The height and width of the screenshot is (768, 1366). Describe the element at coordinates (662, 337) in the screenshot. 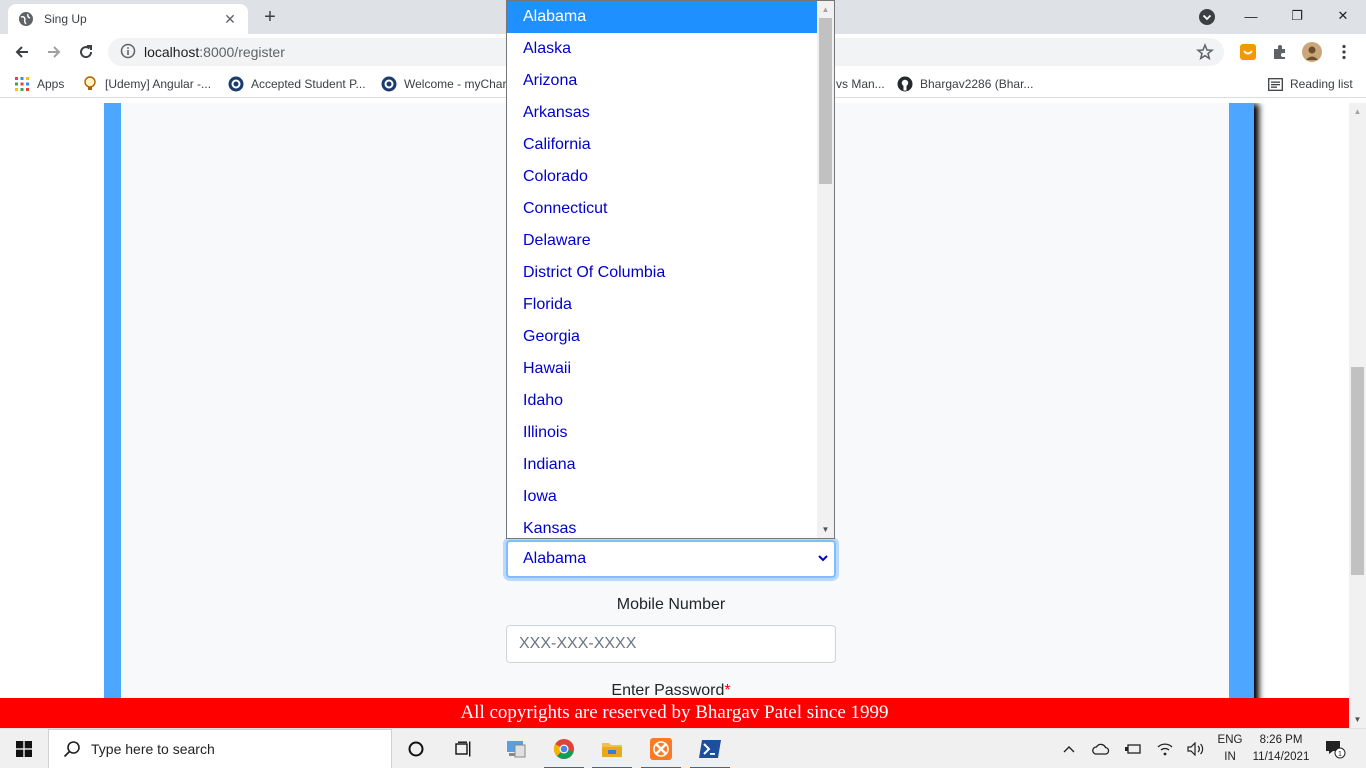

I see `state-option: Georgia` at that location.